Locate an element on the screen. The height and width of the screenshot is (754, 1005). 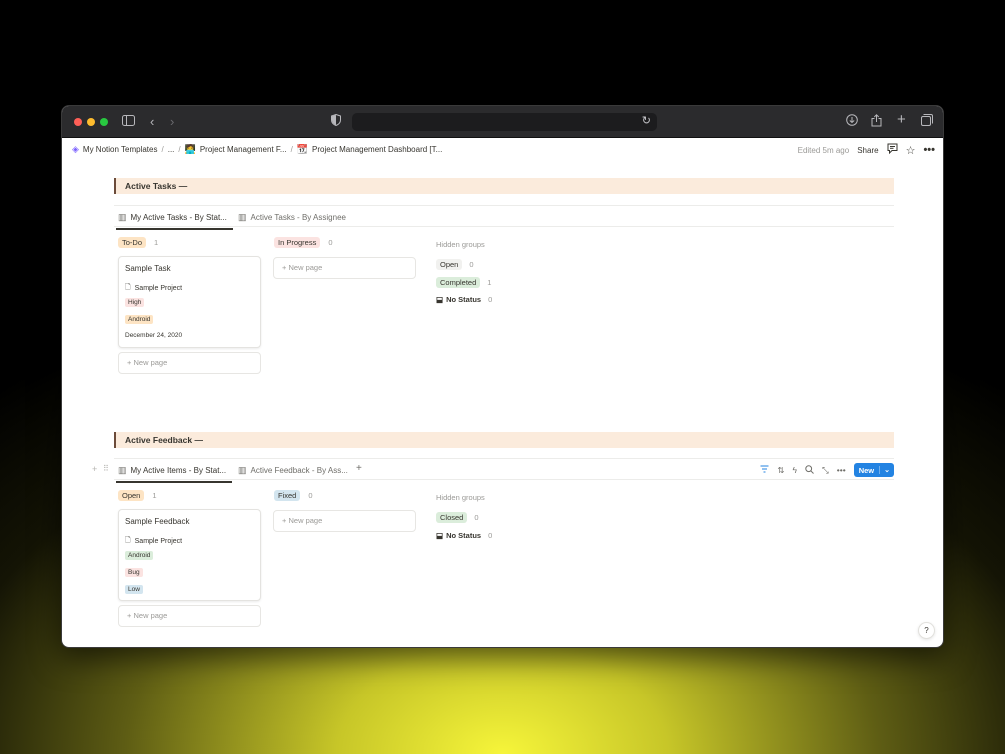
group-header-open: Open 1 is located at coordinates (137, 495).